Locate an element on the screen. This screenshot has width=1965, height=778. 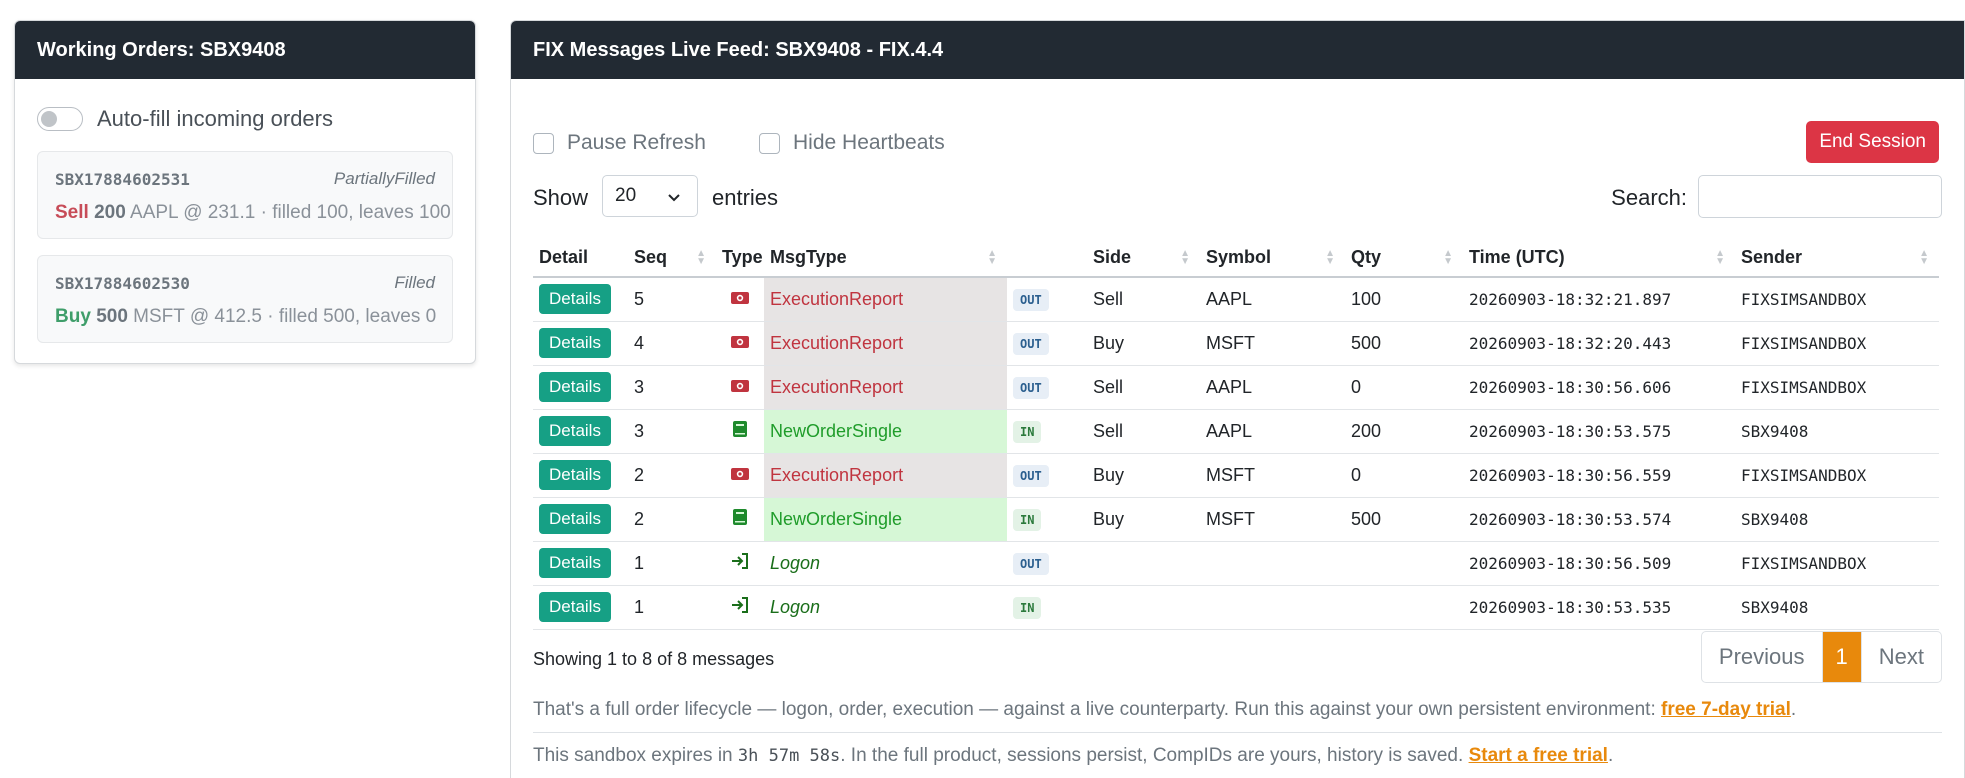
next-page-button: Next is located at coordinates (1900, 657).